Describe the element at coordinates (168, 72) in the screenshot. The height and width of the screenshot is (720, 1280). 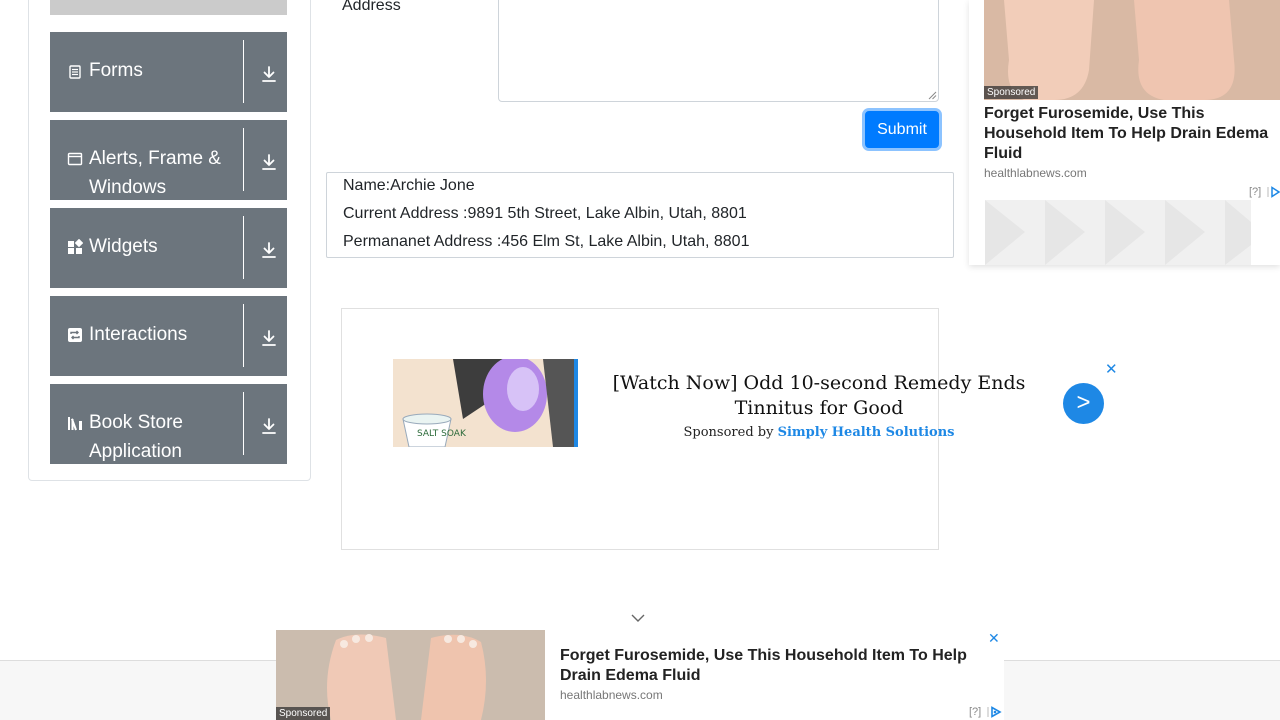
I see `sidebar-group-forms: Forms` at that location.